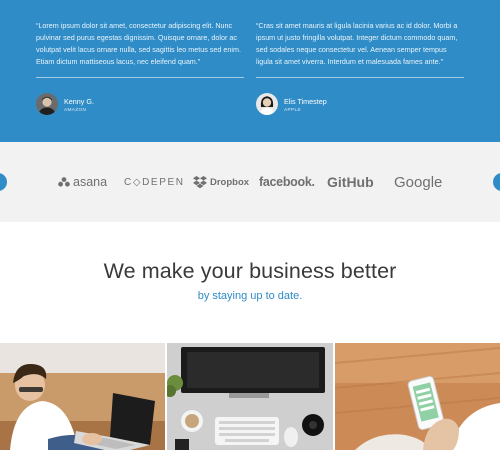 The width and height of the screenshot is (500, 450). What do you see at coordinates (250, 296) in the screenshot?
I see `page-subtitle: by staying up to date.` at bounding box center [250, 296].